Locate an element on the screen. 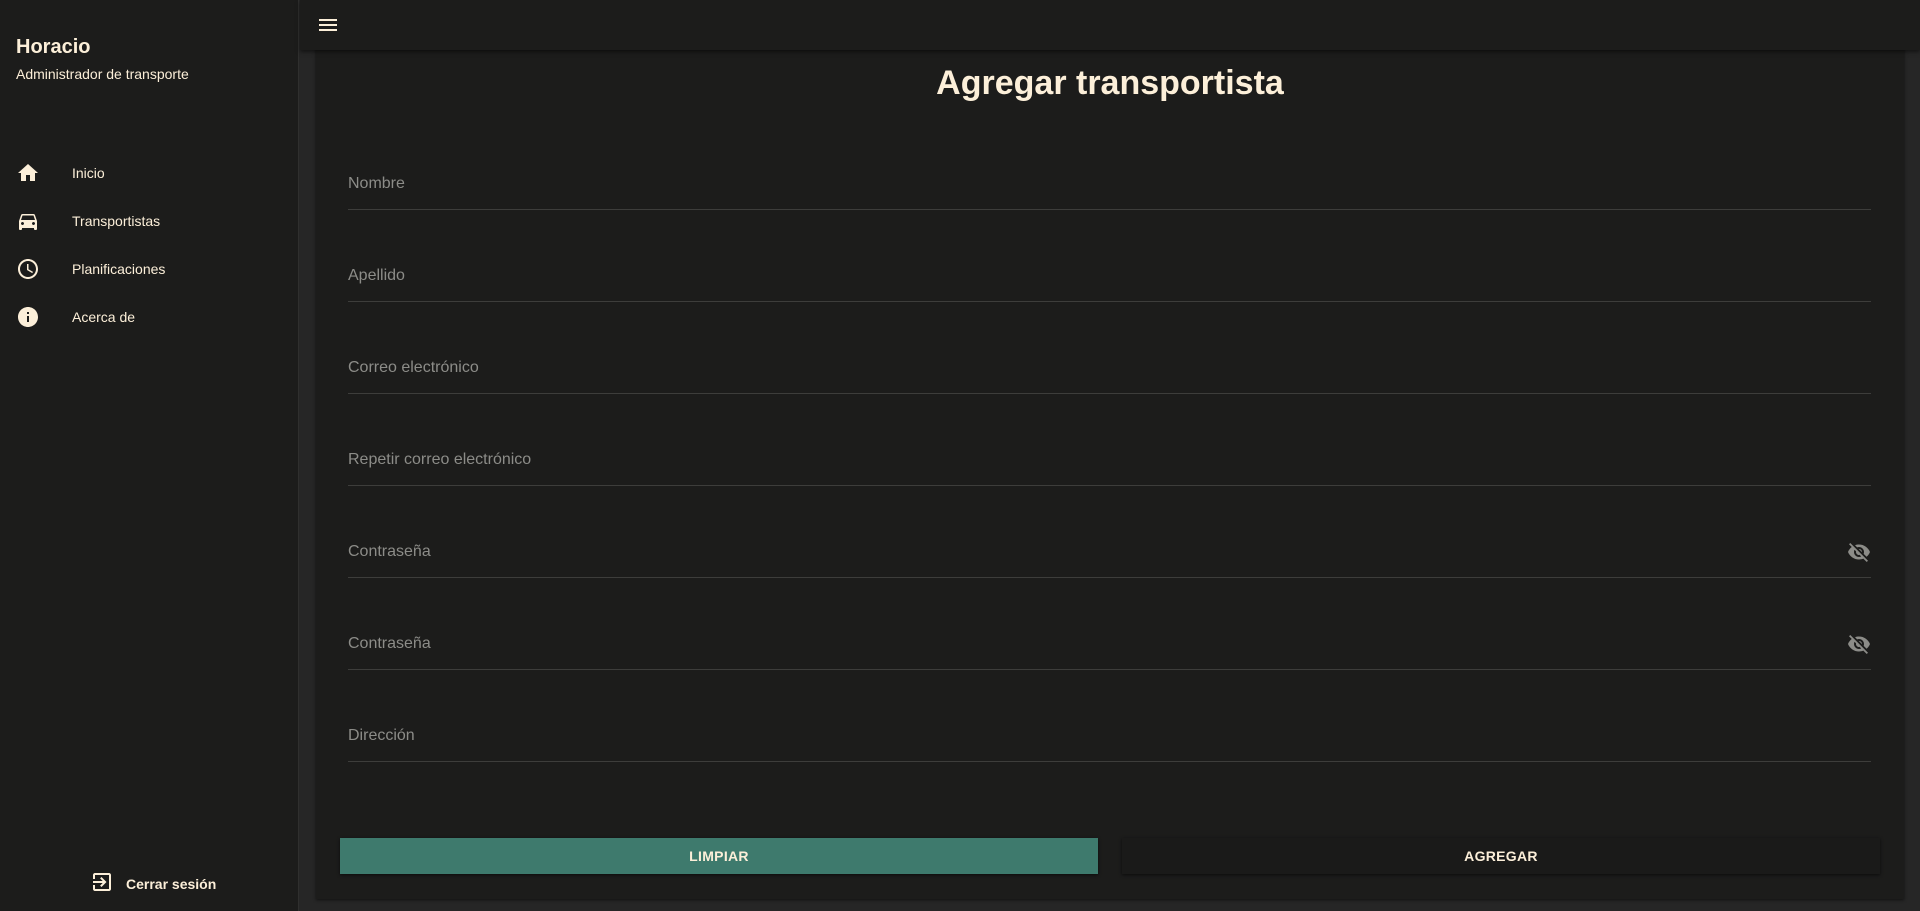 The image size is (1920, 911). nombre-field is located at coordinates (1109, 180).